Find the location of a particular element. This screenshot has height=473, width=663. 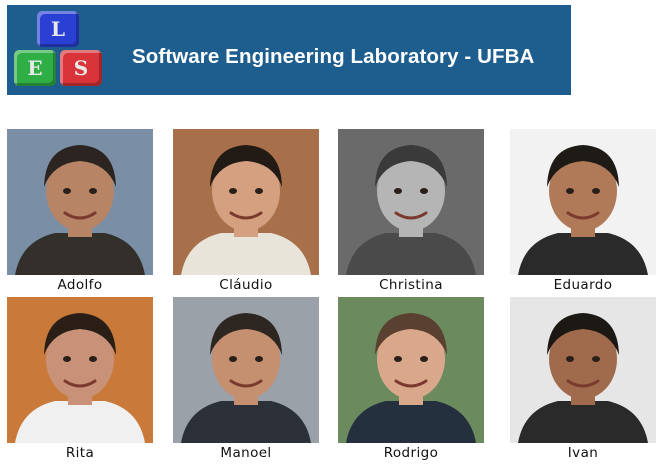

member-name: Cláudio is located at coordinates (246, 285).